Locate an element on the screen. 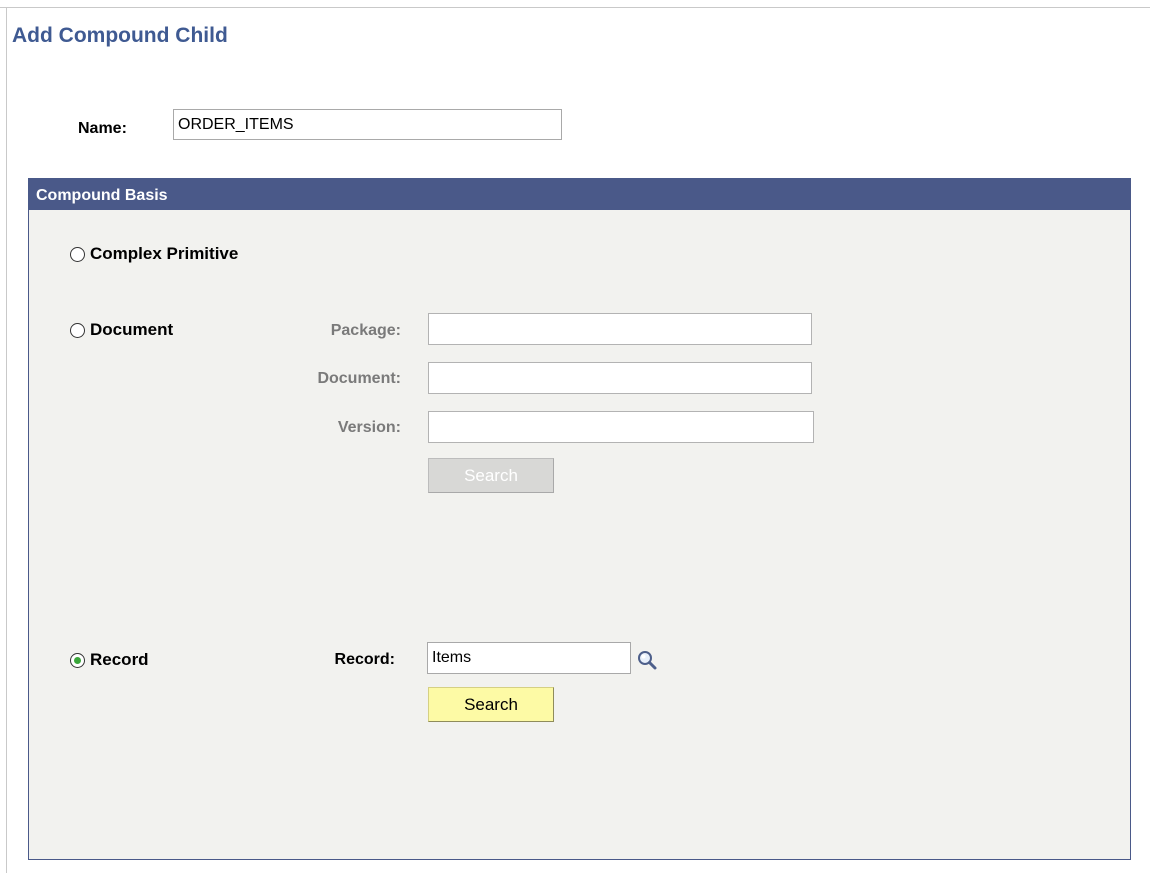 The image size is (1150, 873). record-search-button: Search is located at coordinates (491, 704).